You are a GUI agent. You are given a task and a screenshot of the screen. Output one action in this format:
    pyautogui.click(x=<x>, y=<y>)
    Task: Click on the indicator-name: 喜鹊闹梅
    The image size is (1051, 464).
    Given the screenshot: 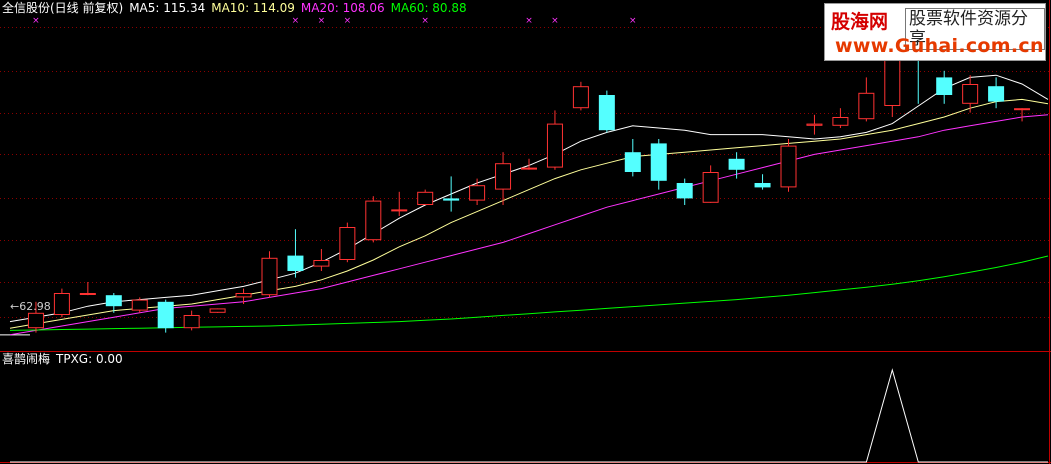 What is the action you would take?
    pyautogui.click(x=26, y=359)
    